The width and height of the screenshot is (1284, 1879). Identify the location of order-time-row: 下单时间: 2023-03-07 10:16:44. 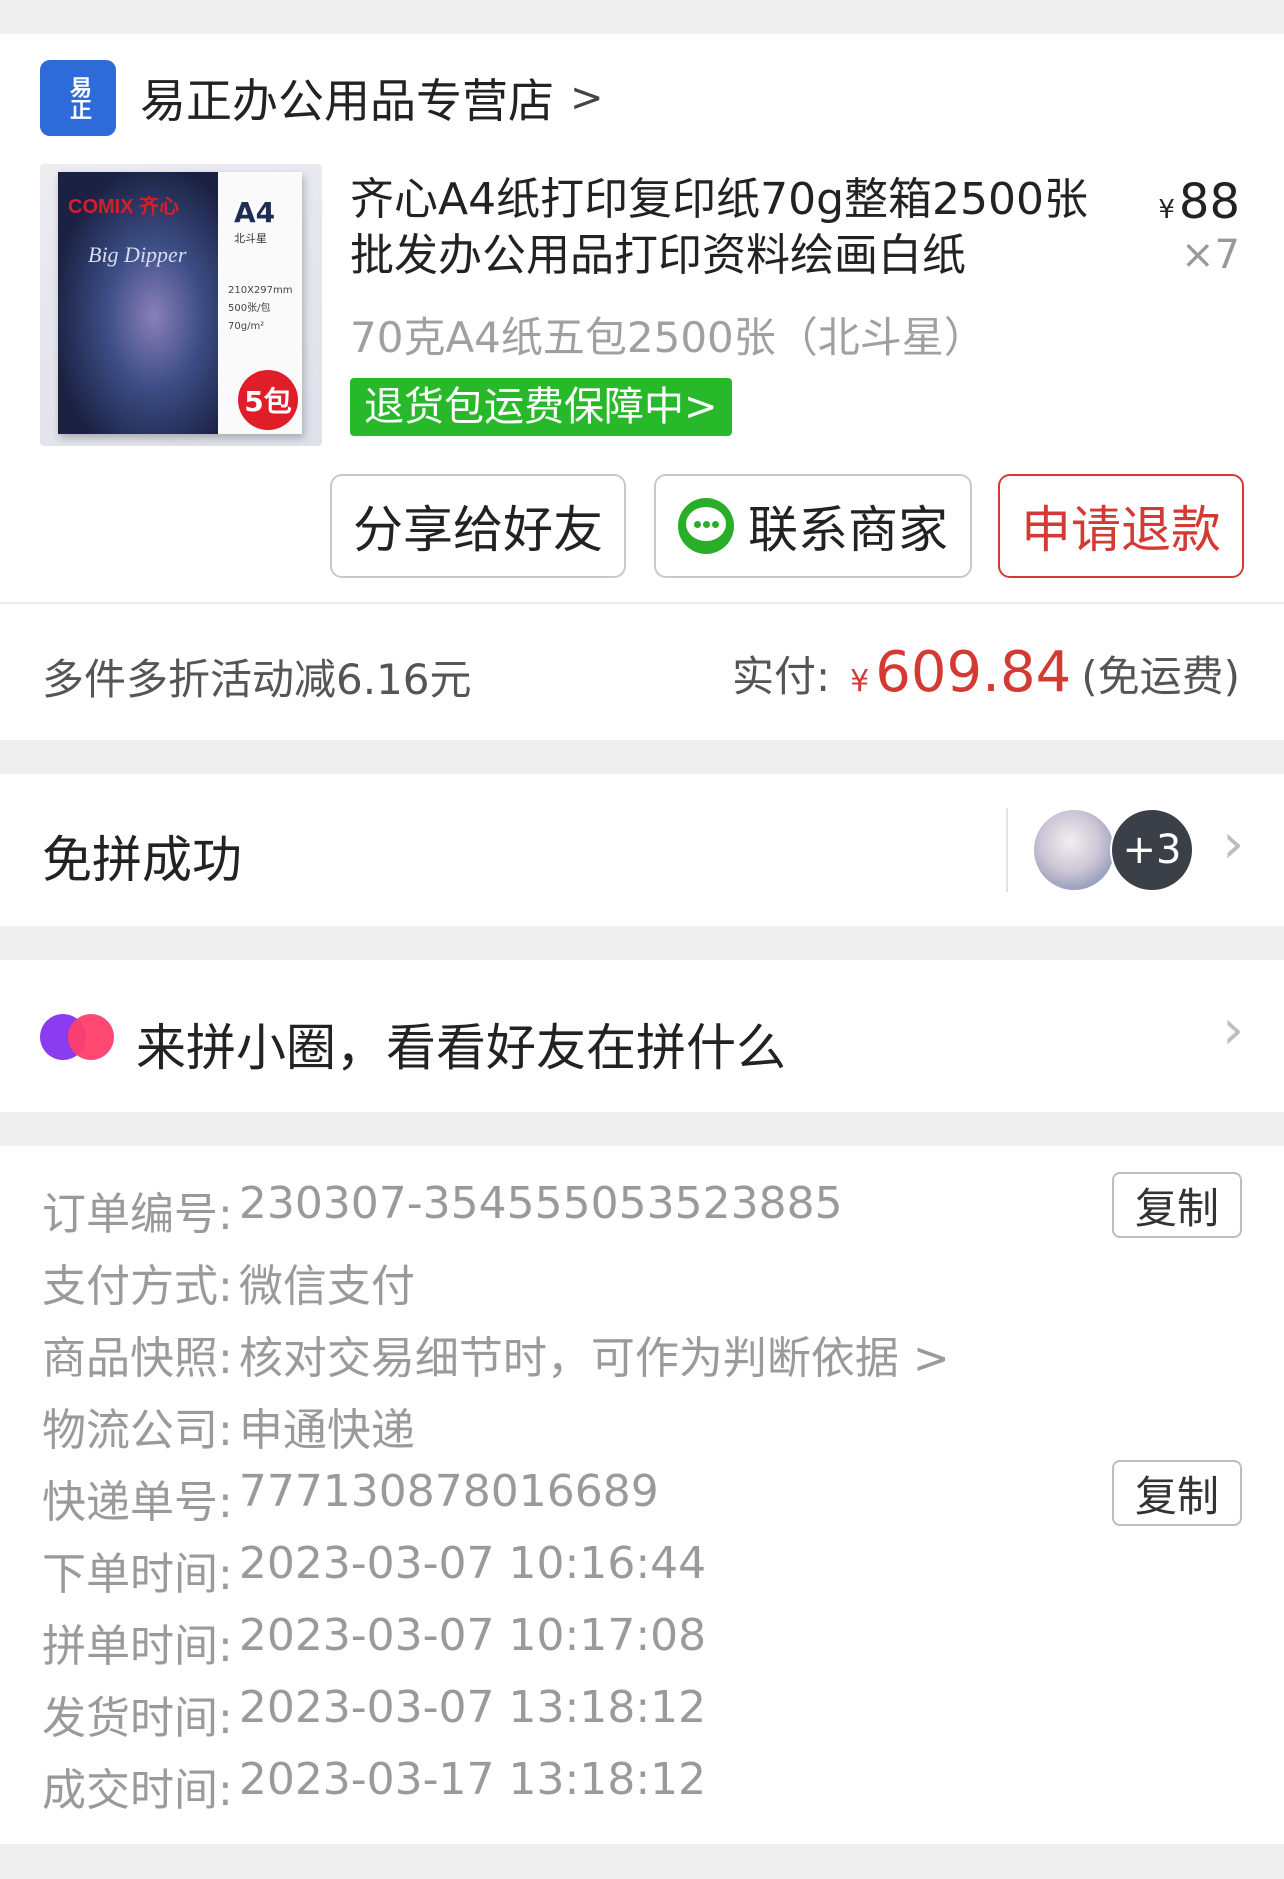
(374, 1570).